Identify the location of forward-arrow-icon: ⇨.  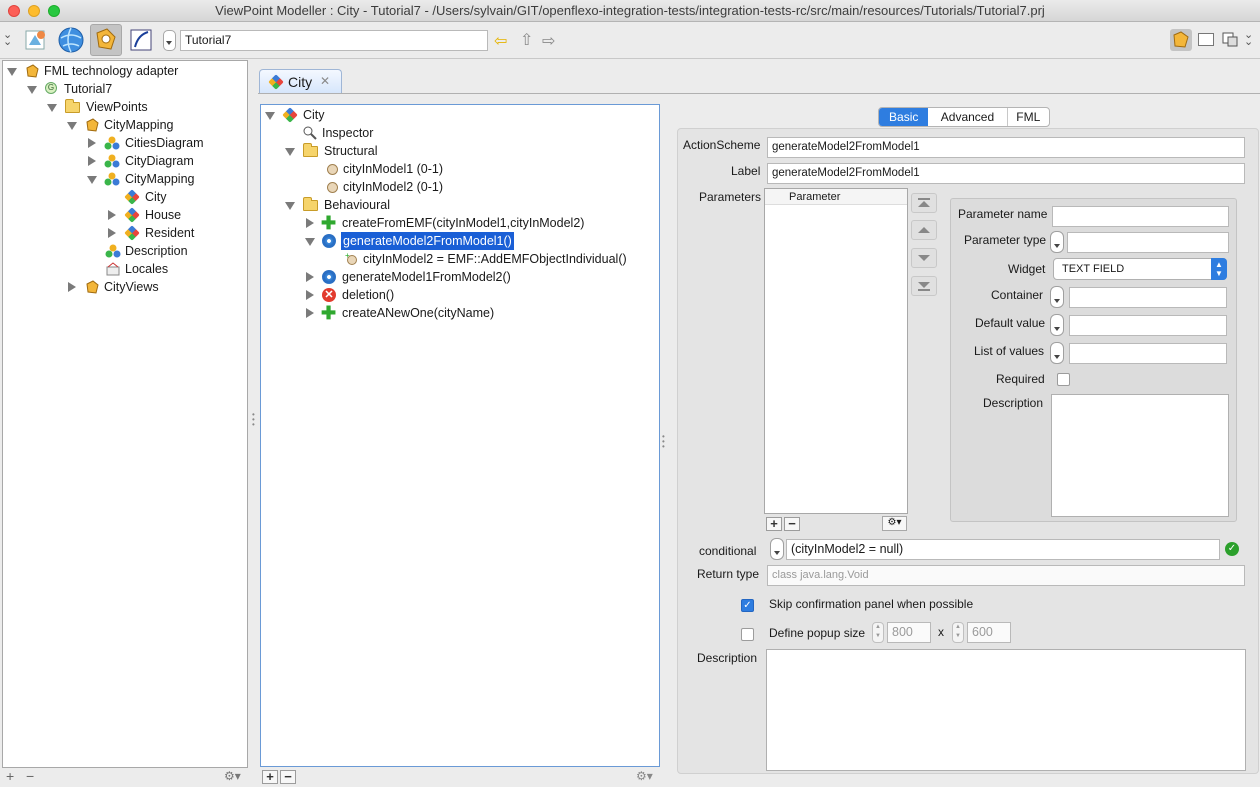
(548, 41).